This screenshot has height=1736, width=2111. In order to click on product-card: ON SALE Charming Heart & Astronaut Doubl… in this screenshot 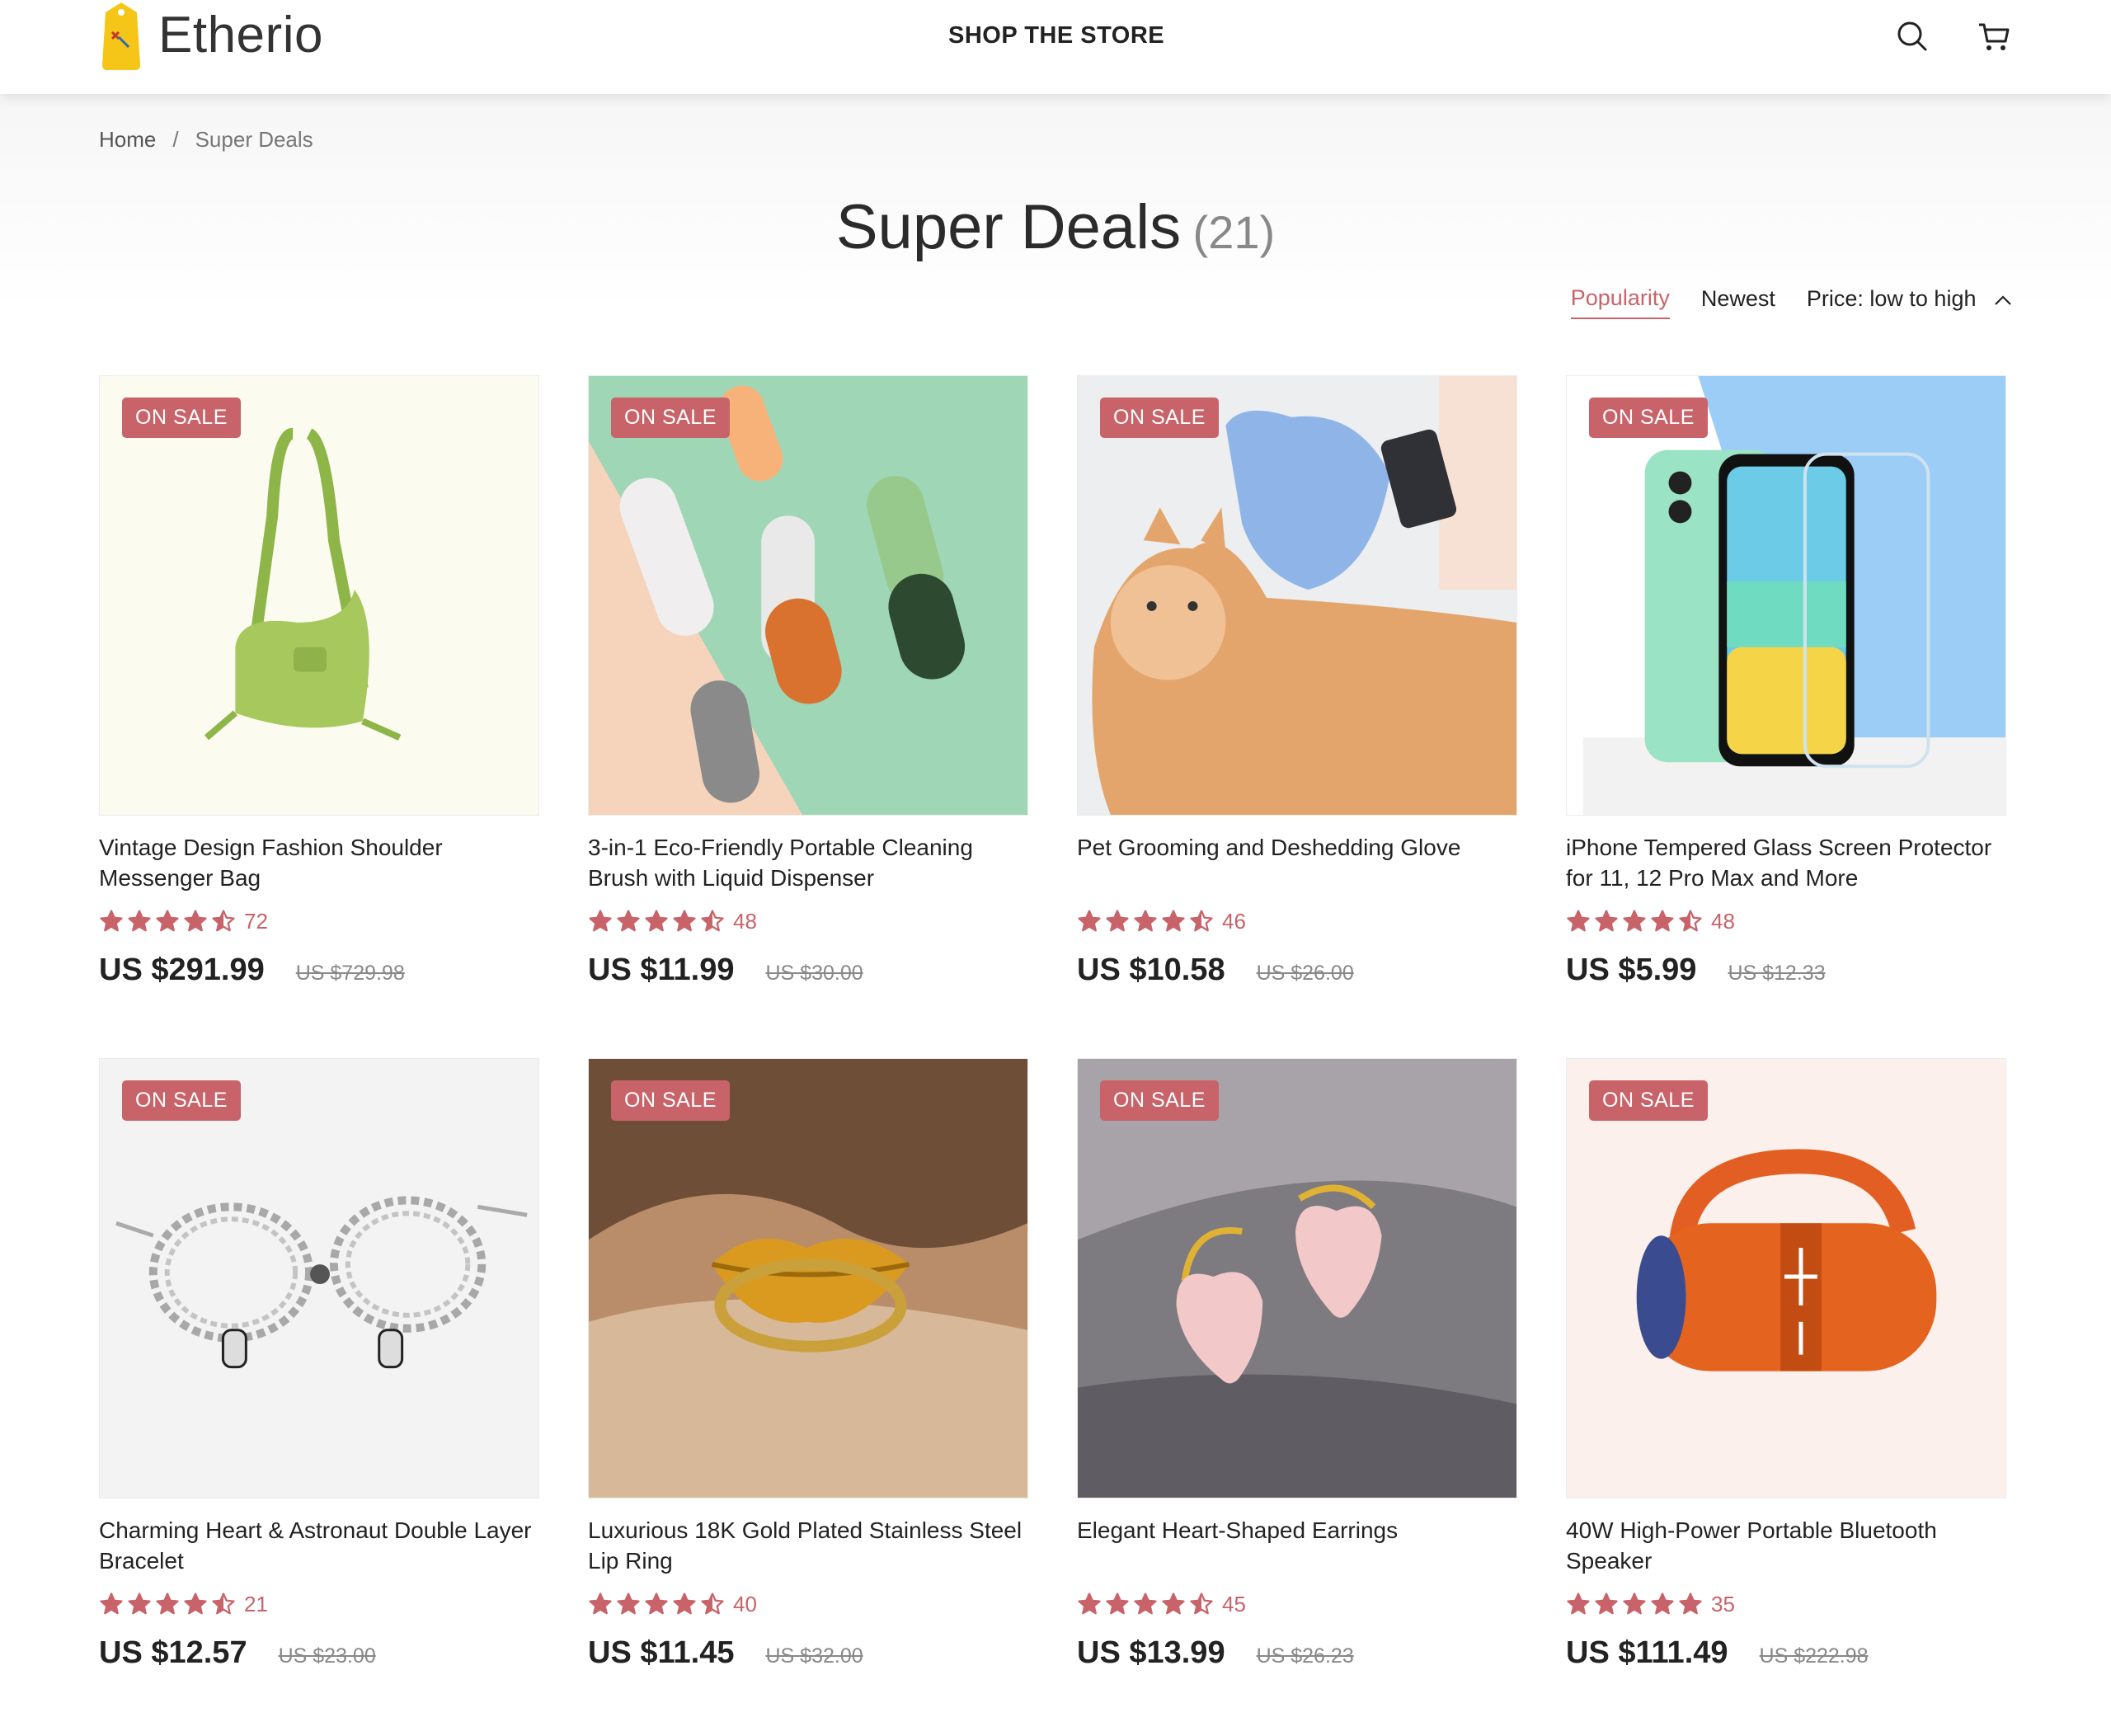, I will do `click(319, 1397)`.